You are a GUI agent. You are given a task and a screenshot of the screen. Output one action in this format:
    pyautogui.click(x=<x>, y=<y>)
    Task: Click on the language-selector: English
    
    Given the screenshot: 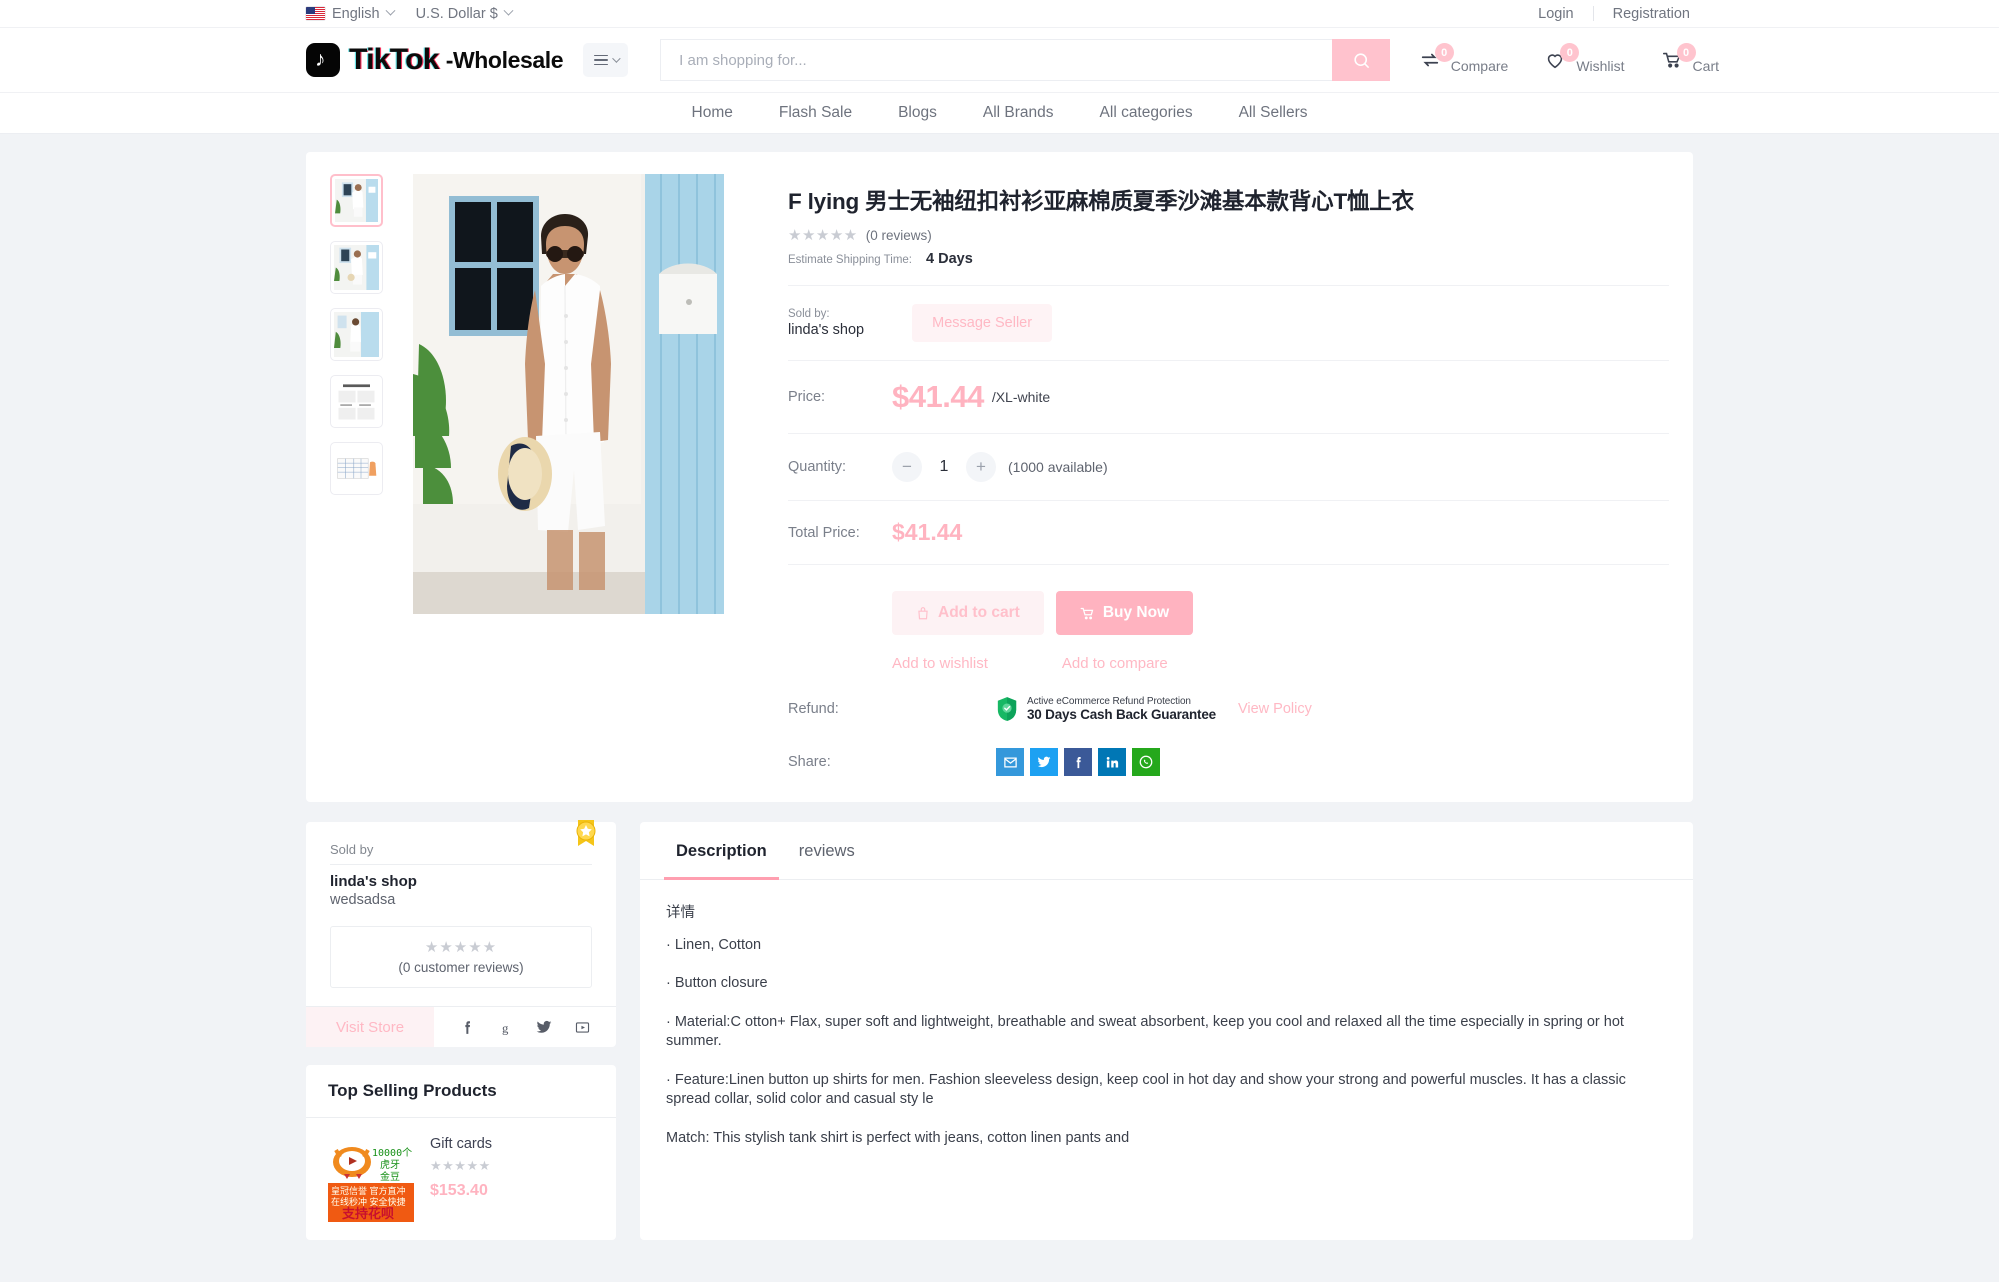 What is the action you would take?
    pyautogui.click(x=351, y=13)
    